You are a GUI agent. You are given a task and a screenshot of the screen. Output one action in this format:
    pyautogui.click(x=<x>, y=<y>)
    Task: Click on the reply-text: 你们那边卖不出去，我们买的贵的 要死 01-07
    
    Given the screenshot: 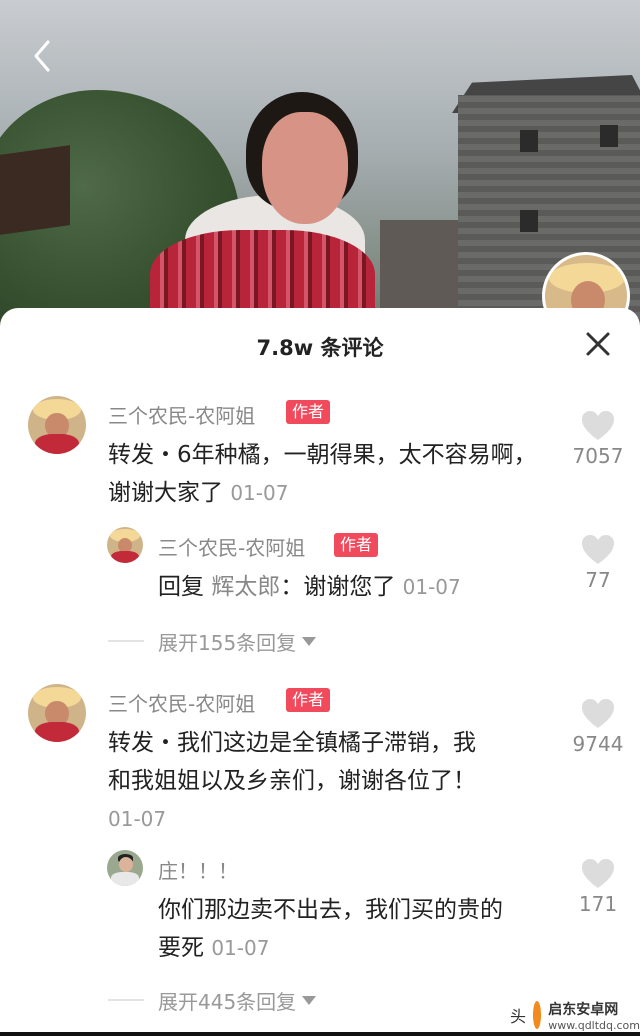 What is the action you would take?
    pyautogui.click(x=363, y=929)
    